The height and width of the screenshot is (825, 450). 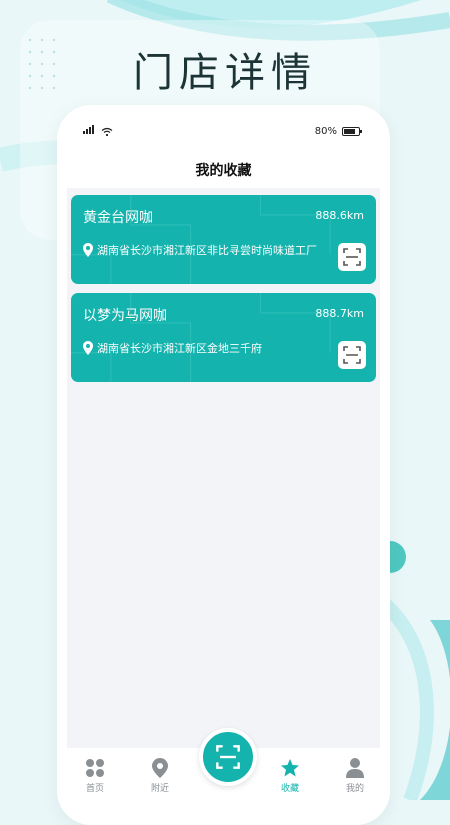 I want to click on star-icon, so click(x=290, y=768).